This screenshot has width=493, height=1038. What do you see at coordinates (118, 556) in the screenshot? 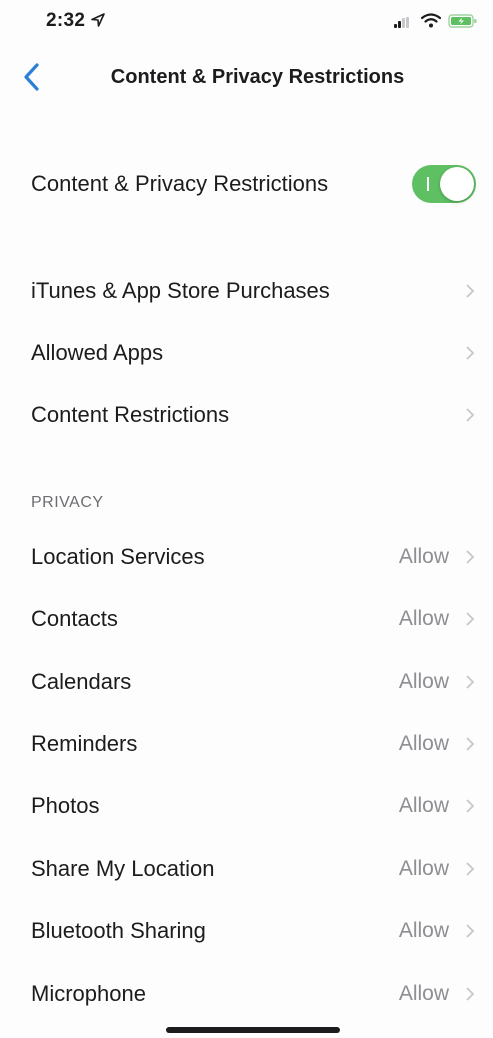
I see `list-item-label: Location Services` at bounding box center [118, 556].